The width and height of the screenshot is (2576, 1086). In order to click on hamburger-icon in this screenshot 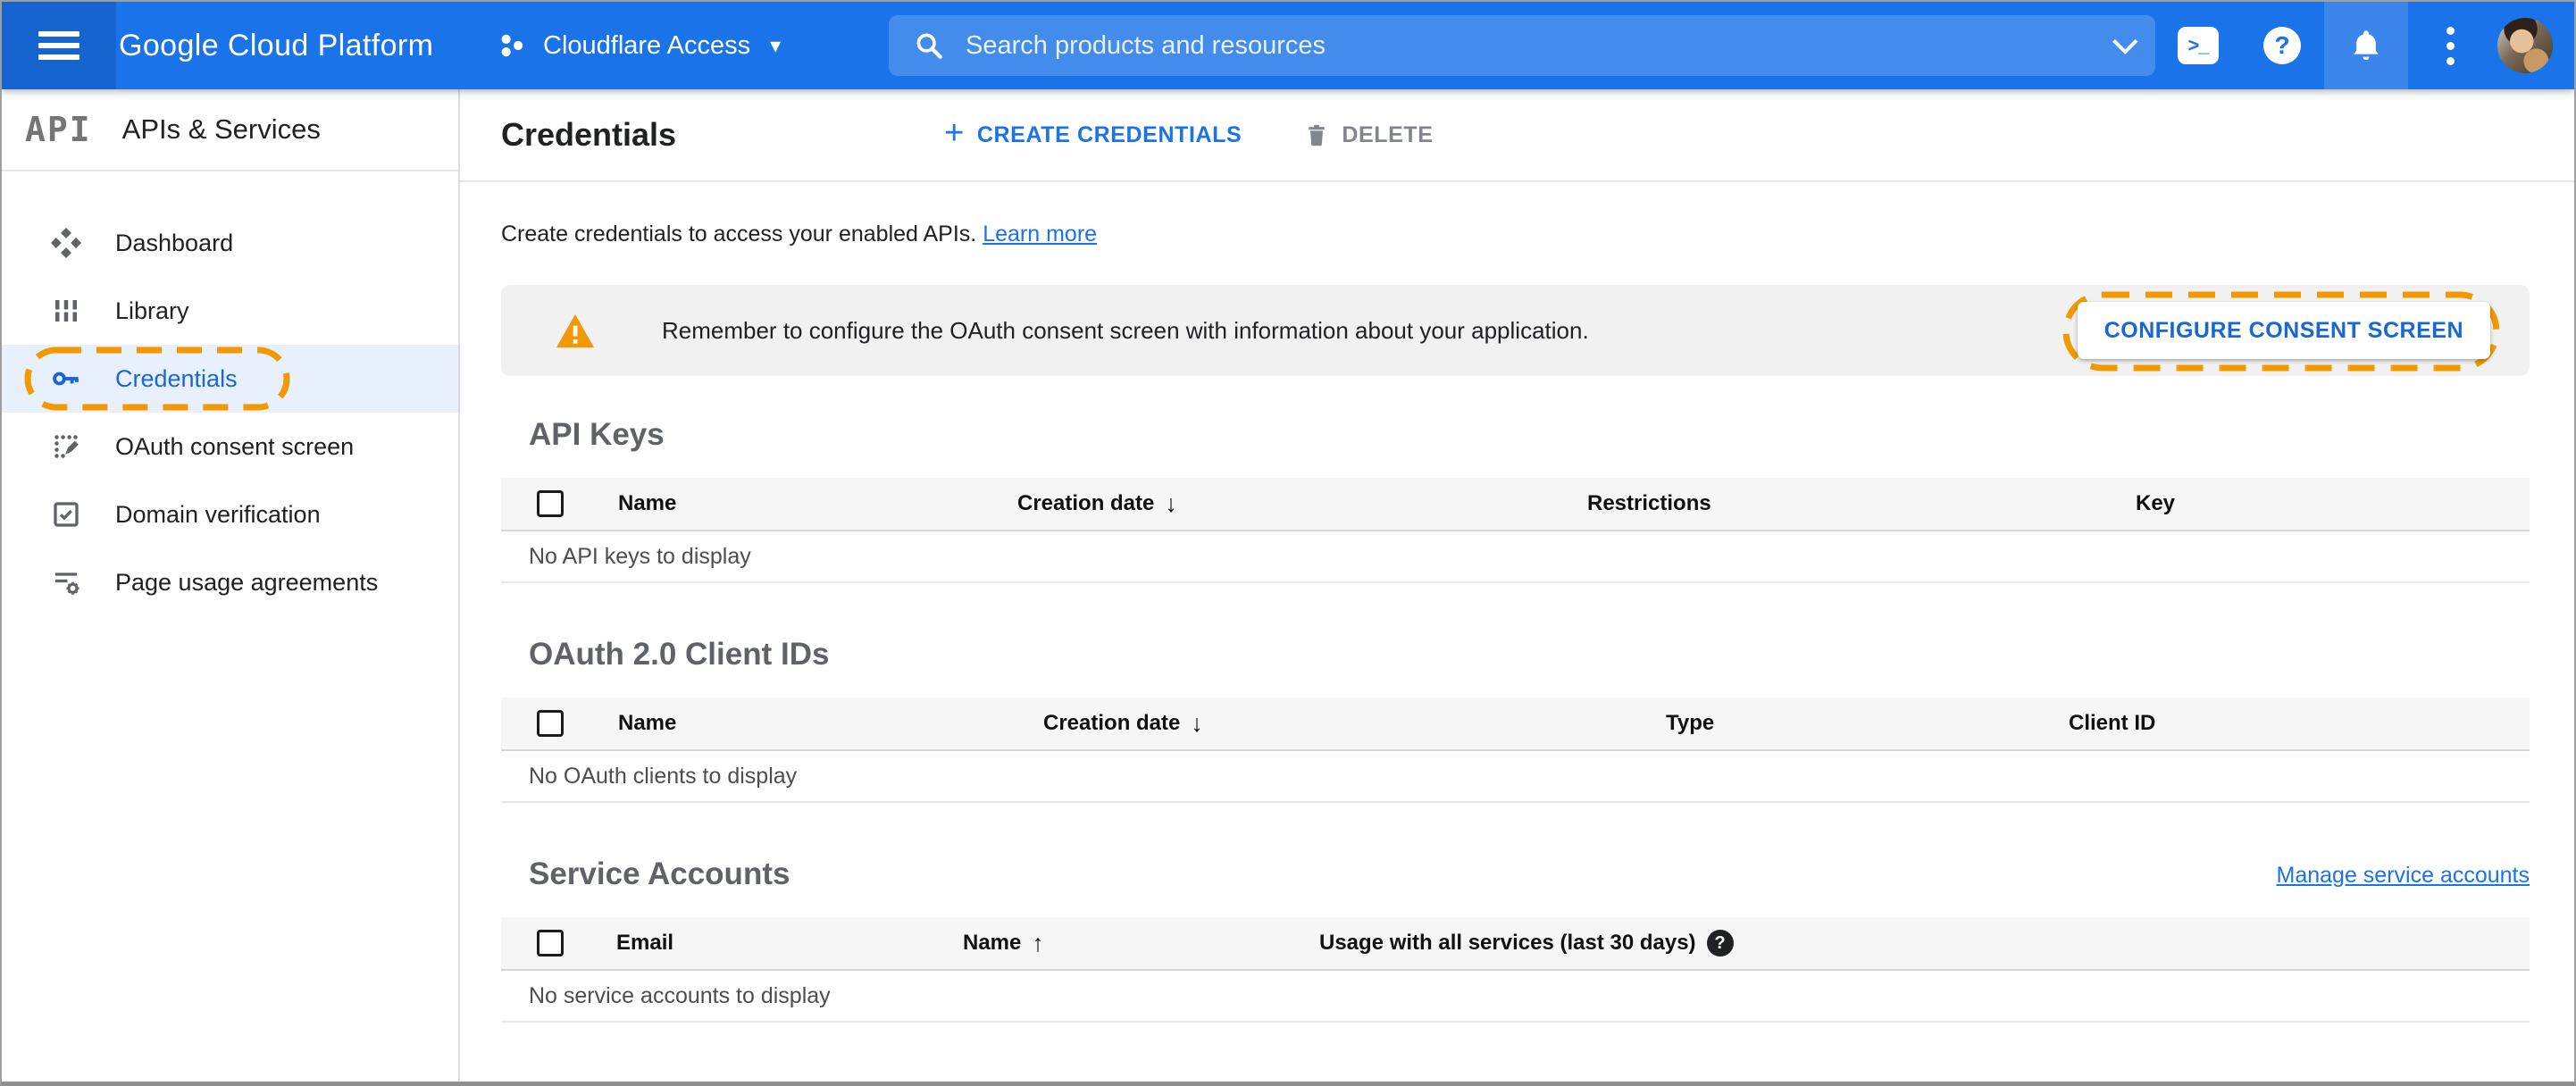, I will do `click(59, 45)`.